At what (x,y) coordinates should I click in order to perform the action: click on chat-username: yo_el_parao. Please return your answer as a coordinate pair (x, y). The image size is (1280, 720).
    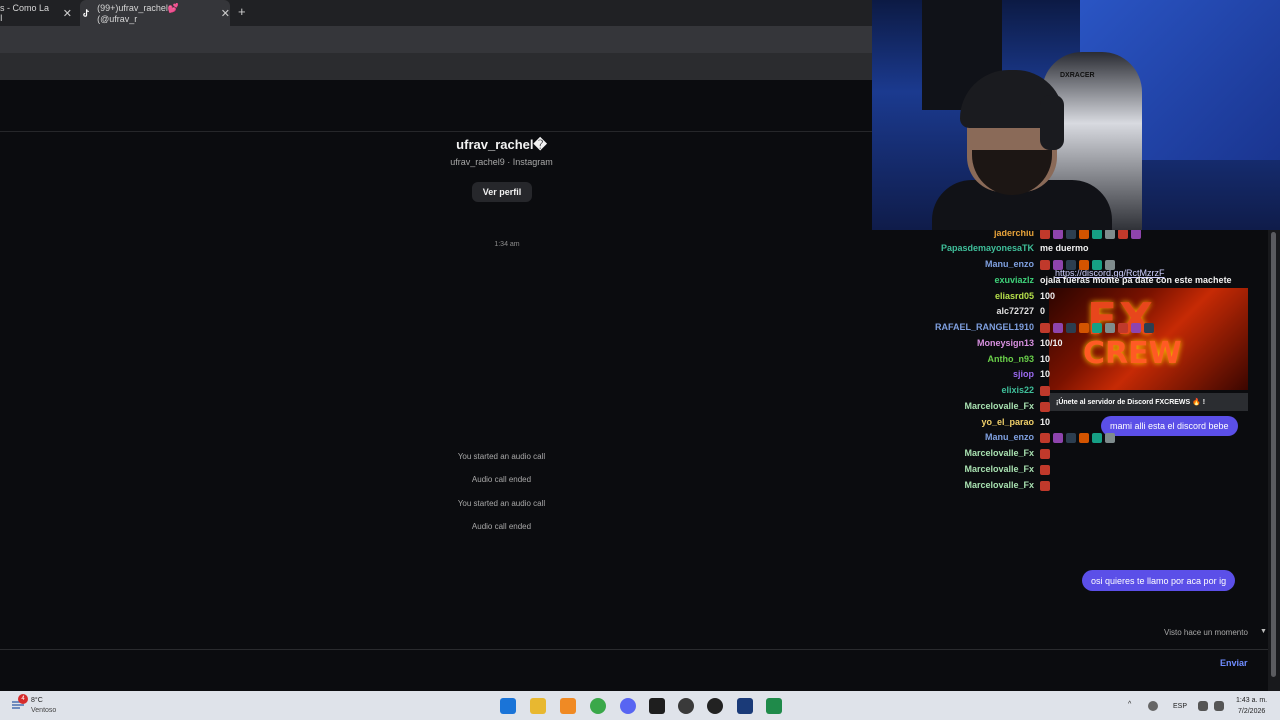
    Looking at the image, I should click on (1007, 422).